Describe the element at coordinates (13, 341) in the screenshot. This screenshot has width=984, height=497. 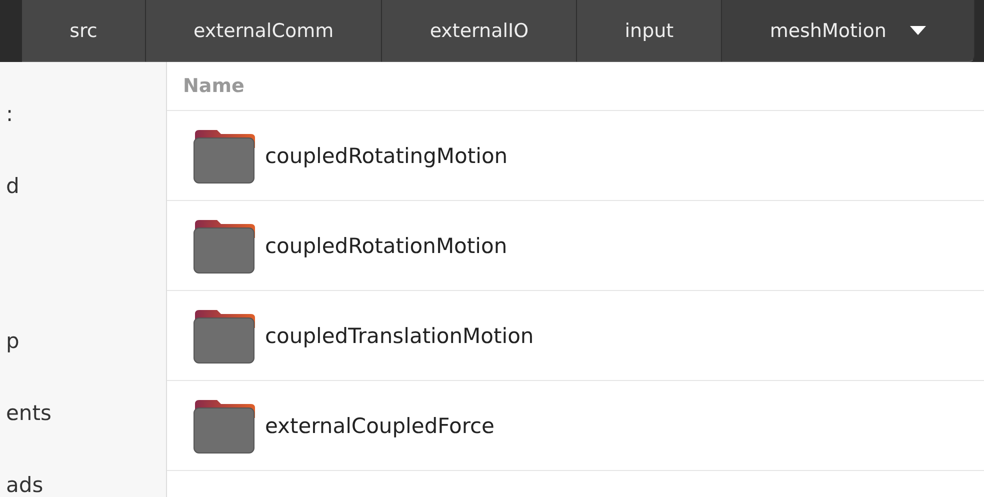
I see `sidebar-item: p` at that location.